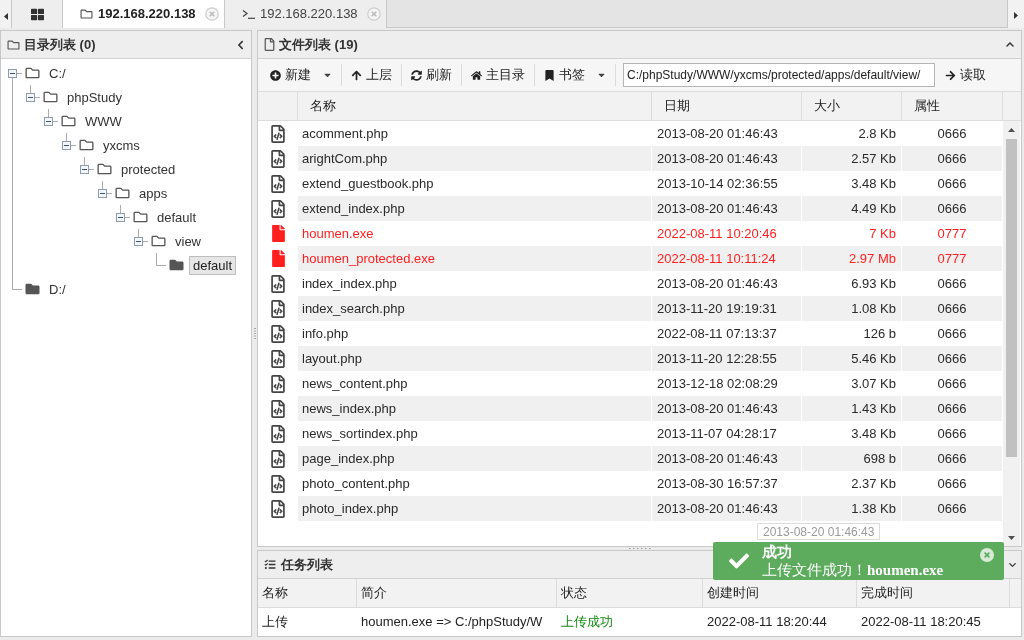 This screenshot has width=1024, height=640. I want to click on collapse-down-icon, so click(1012, 564).